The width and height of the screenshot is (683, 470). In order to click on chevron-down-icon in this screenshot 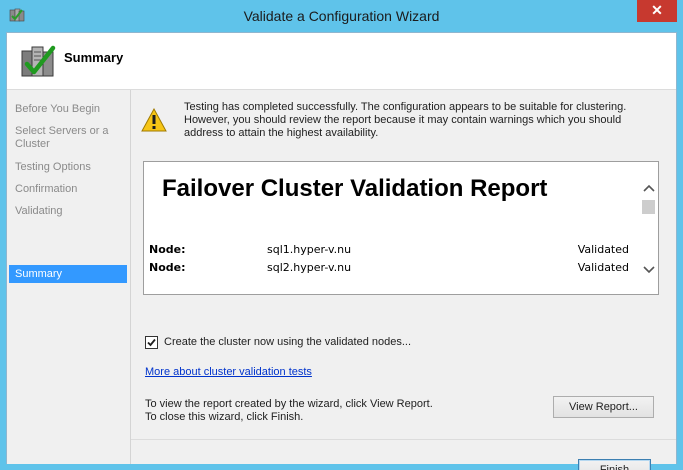, I will do `click(649, 270)`.